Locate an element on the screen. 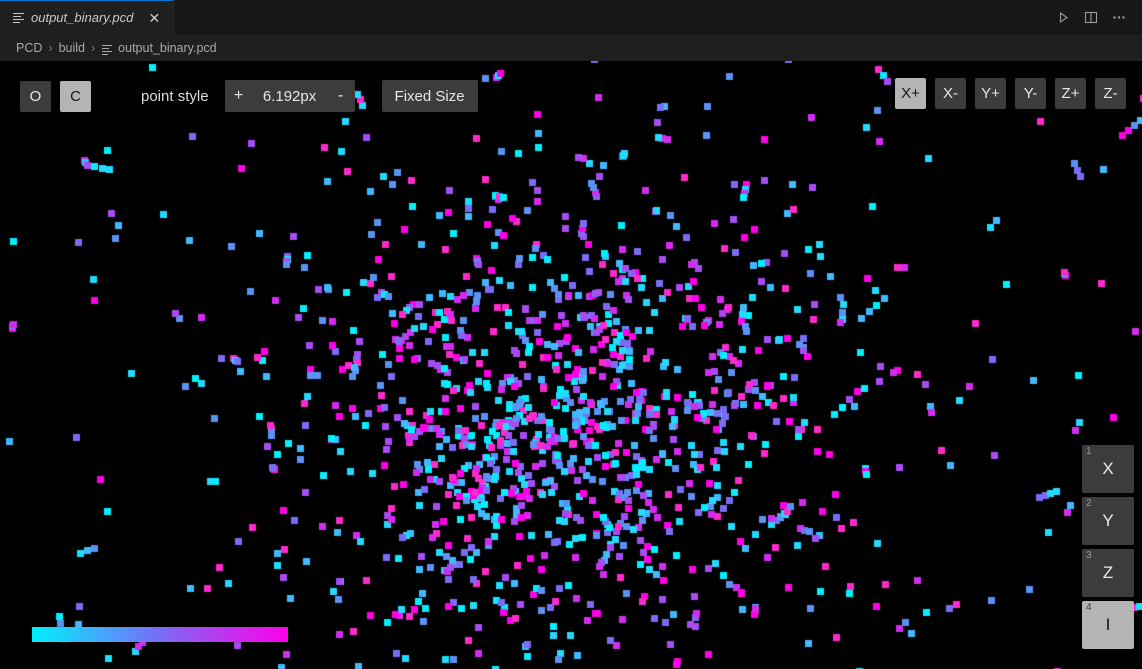 This screenshot has width=1142, height=669. field-button-x: 1 X is located at coordinates (1108, 469).